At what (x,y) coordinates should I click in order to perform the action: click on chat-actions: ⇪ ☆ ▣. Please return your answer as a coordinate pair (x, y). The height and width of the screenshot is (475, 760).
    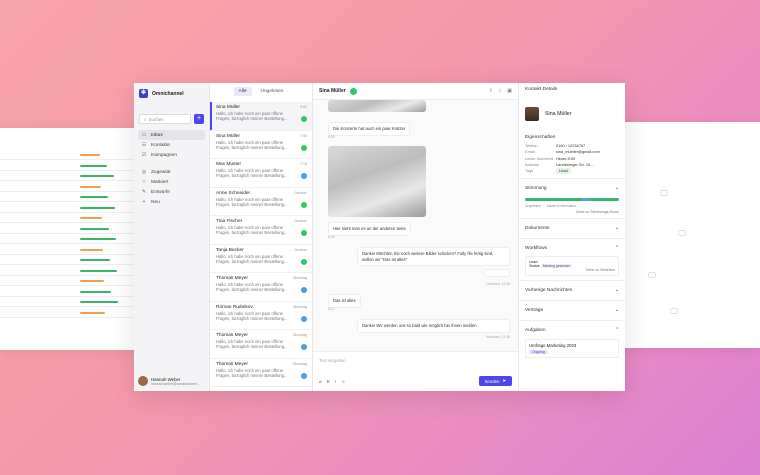
    Looking at the image, I should click on (500, 91).